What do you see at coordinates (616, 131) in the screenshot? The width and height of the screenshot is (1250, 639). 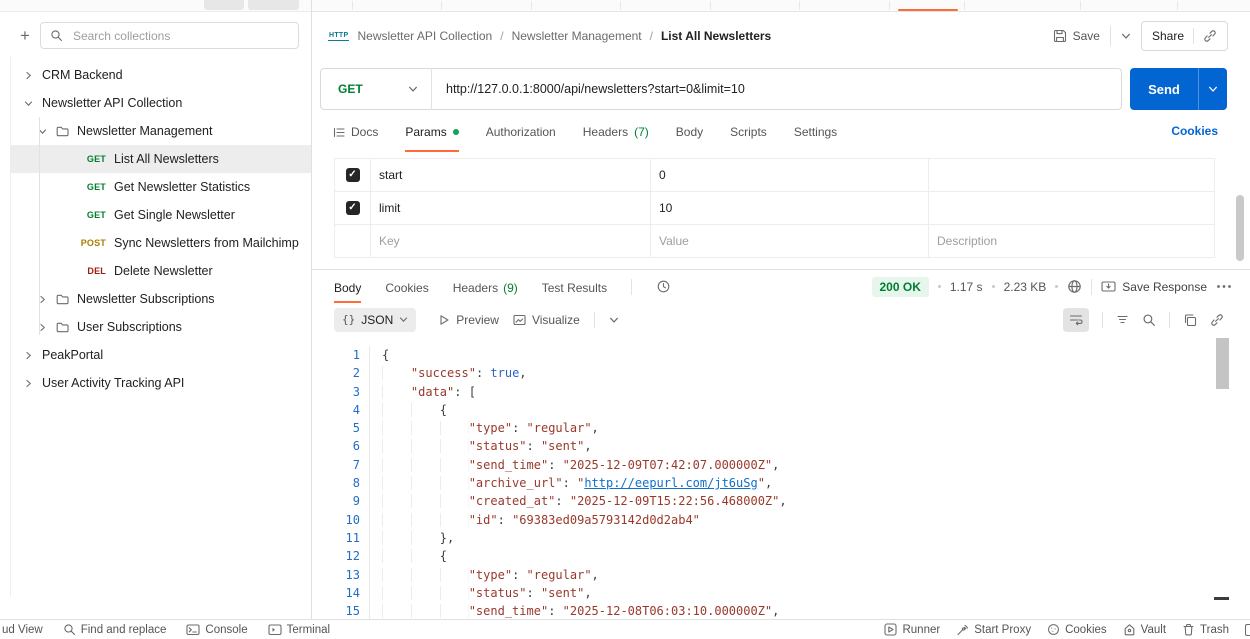 I see `tab-headers: Headers (7)` at bounding box center [616, 131].